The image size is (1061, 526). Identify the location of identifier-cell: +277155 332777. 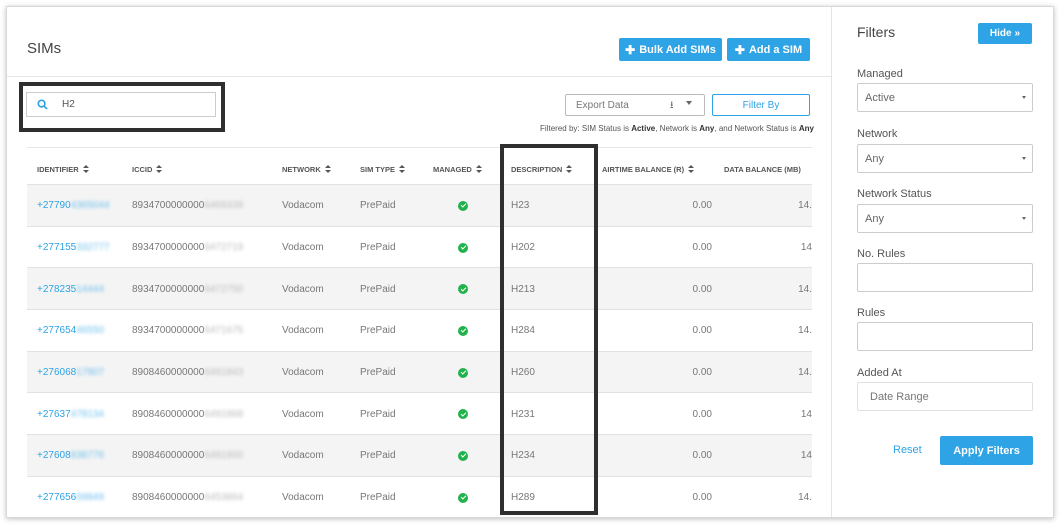
(73, 248).